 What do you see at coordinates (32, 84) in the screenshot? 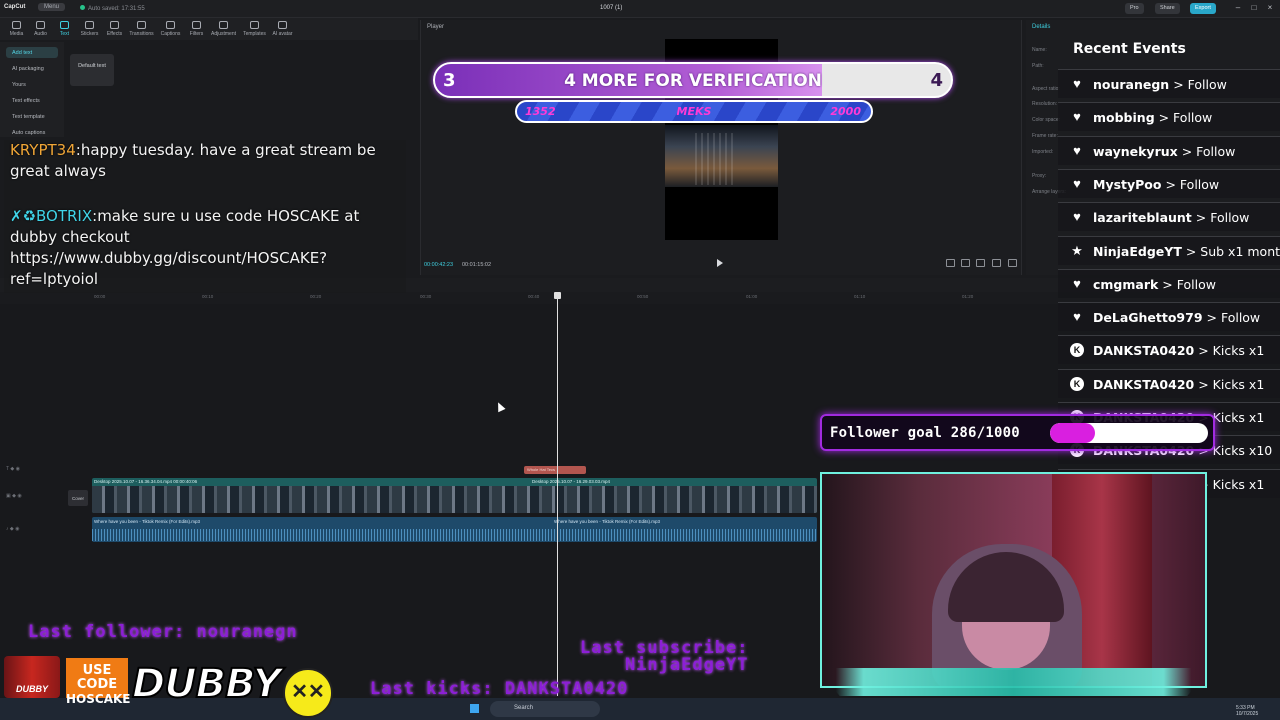
I see `sidebar-item-yours: Yours` at bounding box center [32, 84].